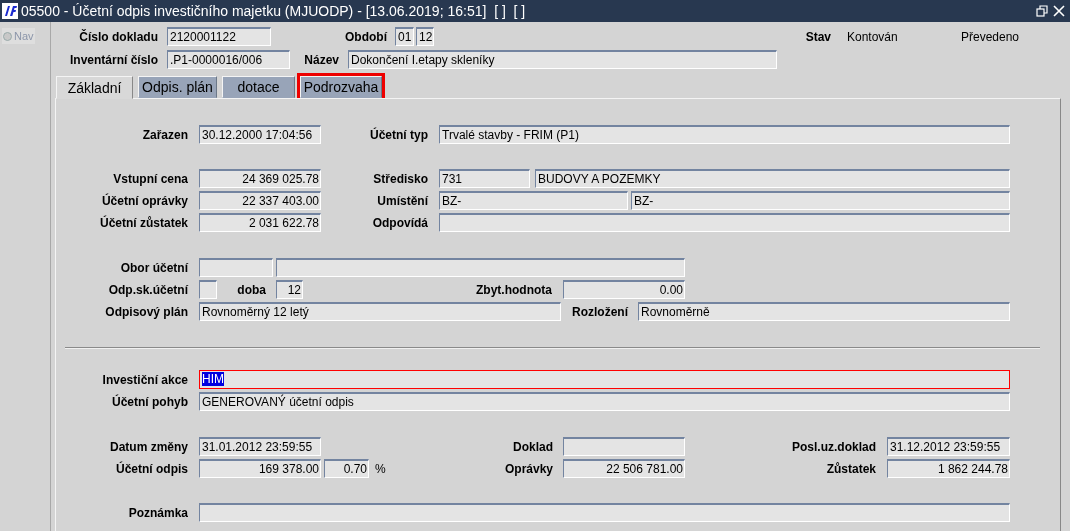 Image resolution: width=1070 pixels, height=531 pixels. Describe the element at coordinates (366, 36) in the screenshot. I see `field-label: Období` at that location.